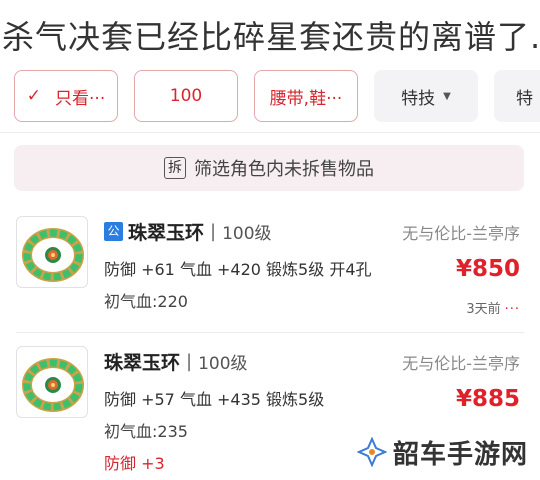  I want to click on filter-chip-special-effect: 特, so click(517, 96).